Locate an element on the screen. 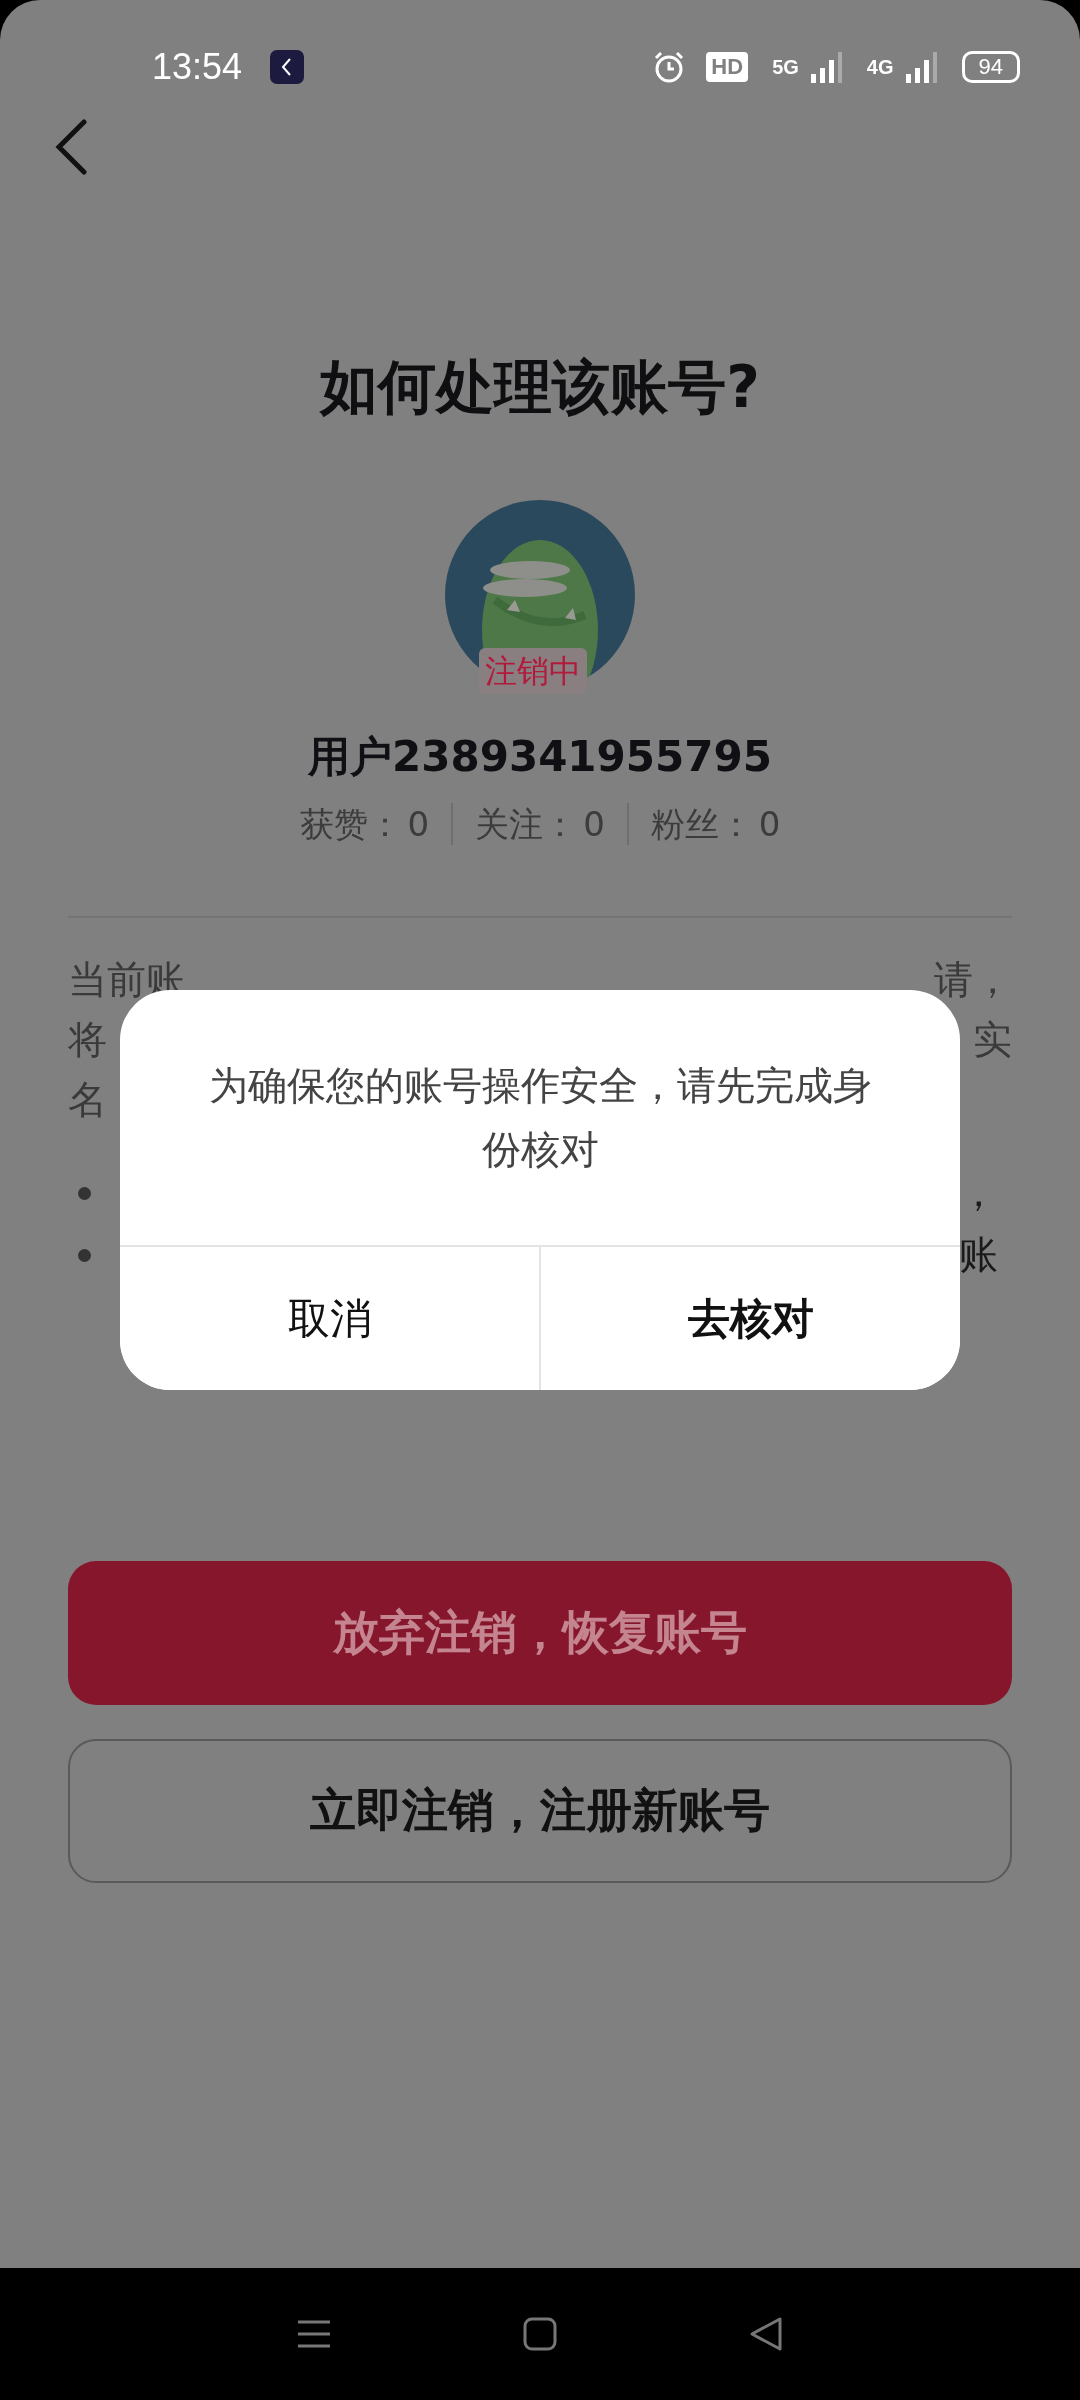  notice-text: 账 is located at coordinates (978, 1255).